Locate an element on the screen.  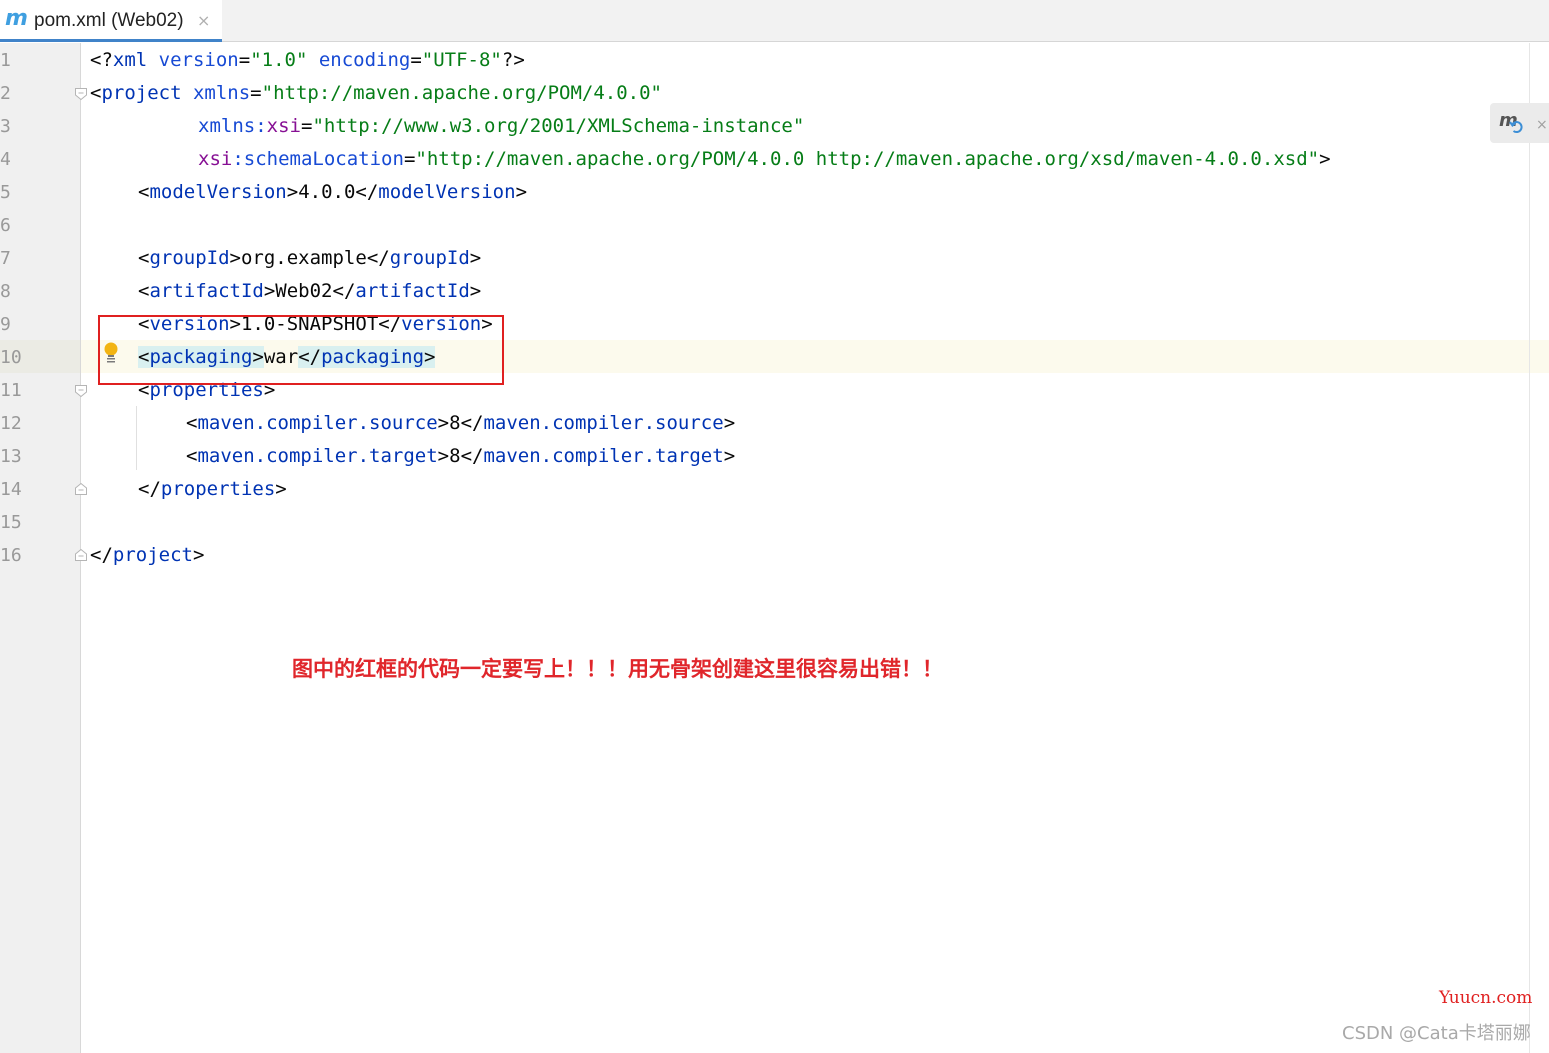
line-number: 8 is located at coordinates (5, 291).